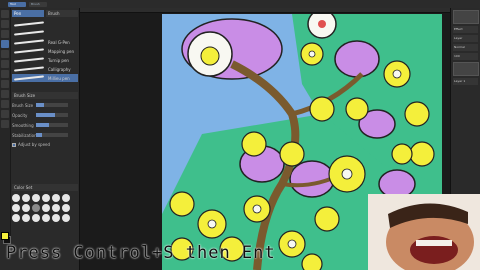 The width and height of the screenshot is (480, 270). I want to click on subtool-tab-brush: Brush, so click(62, 13).